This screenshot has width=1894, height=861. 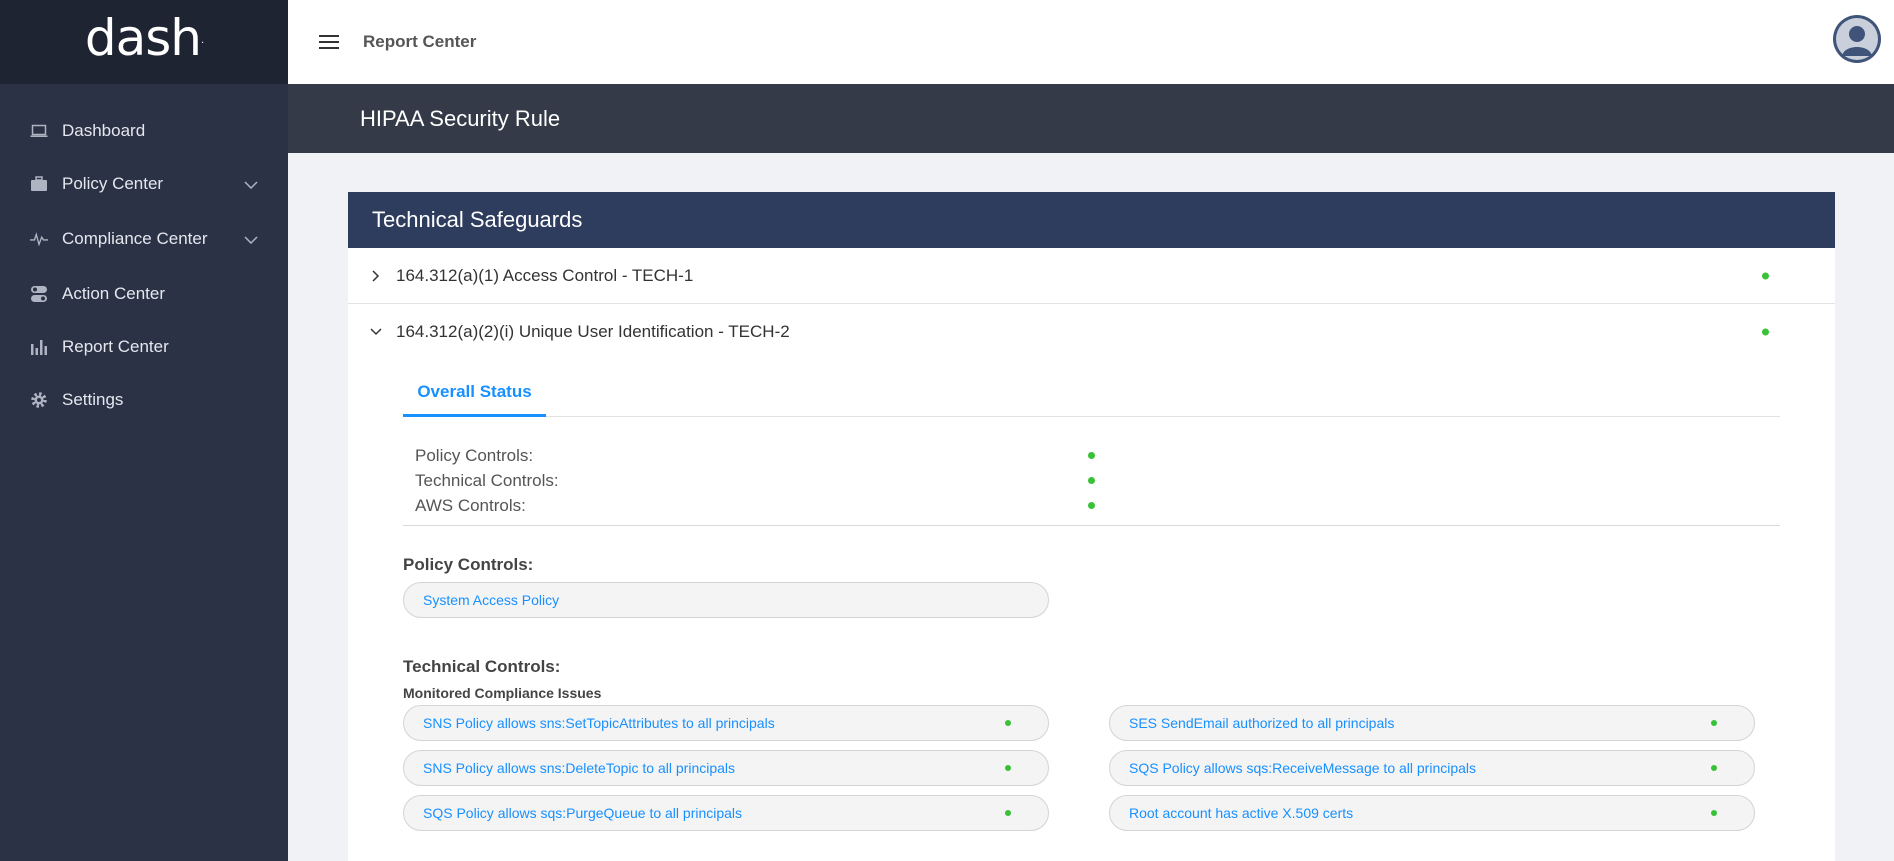 I want to click on bar-chart-icon, so click(x=39, y=347).